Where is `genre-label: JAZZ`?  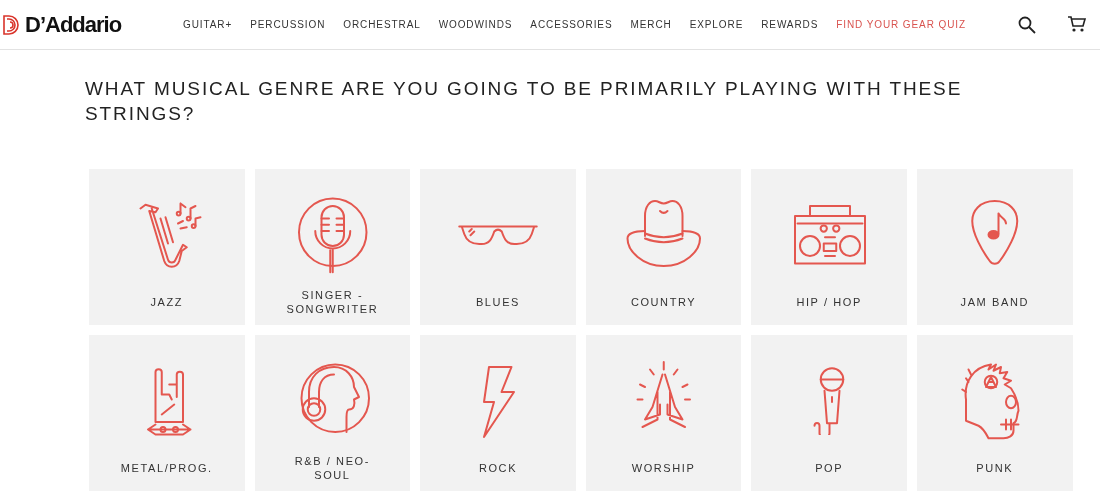 genre-label: JAZZ is located at coordinates (167, 302).